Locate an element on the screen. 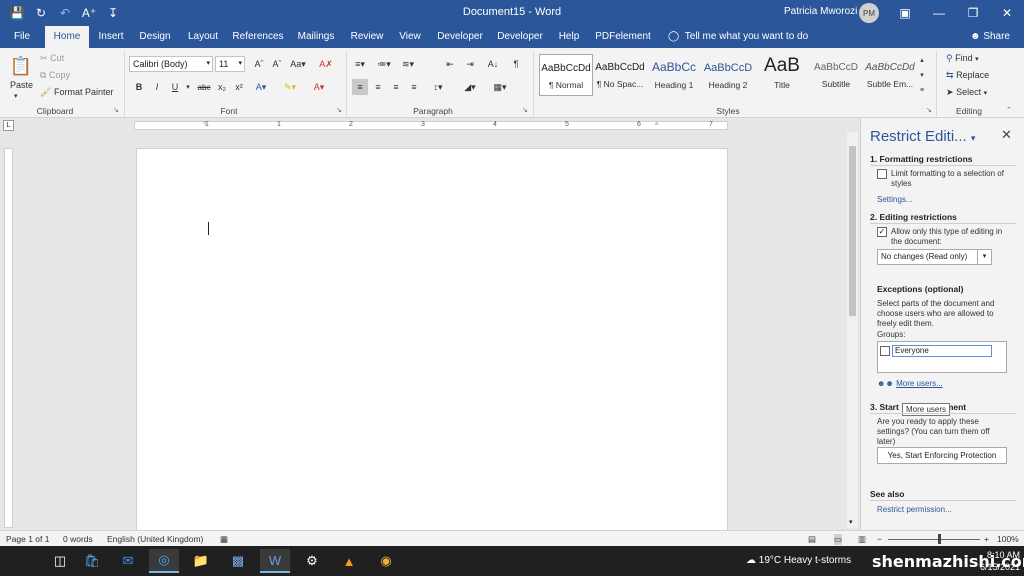  paste-icon: 📋 is located at coordinates (21, 66).